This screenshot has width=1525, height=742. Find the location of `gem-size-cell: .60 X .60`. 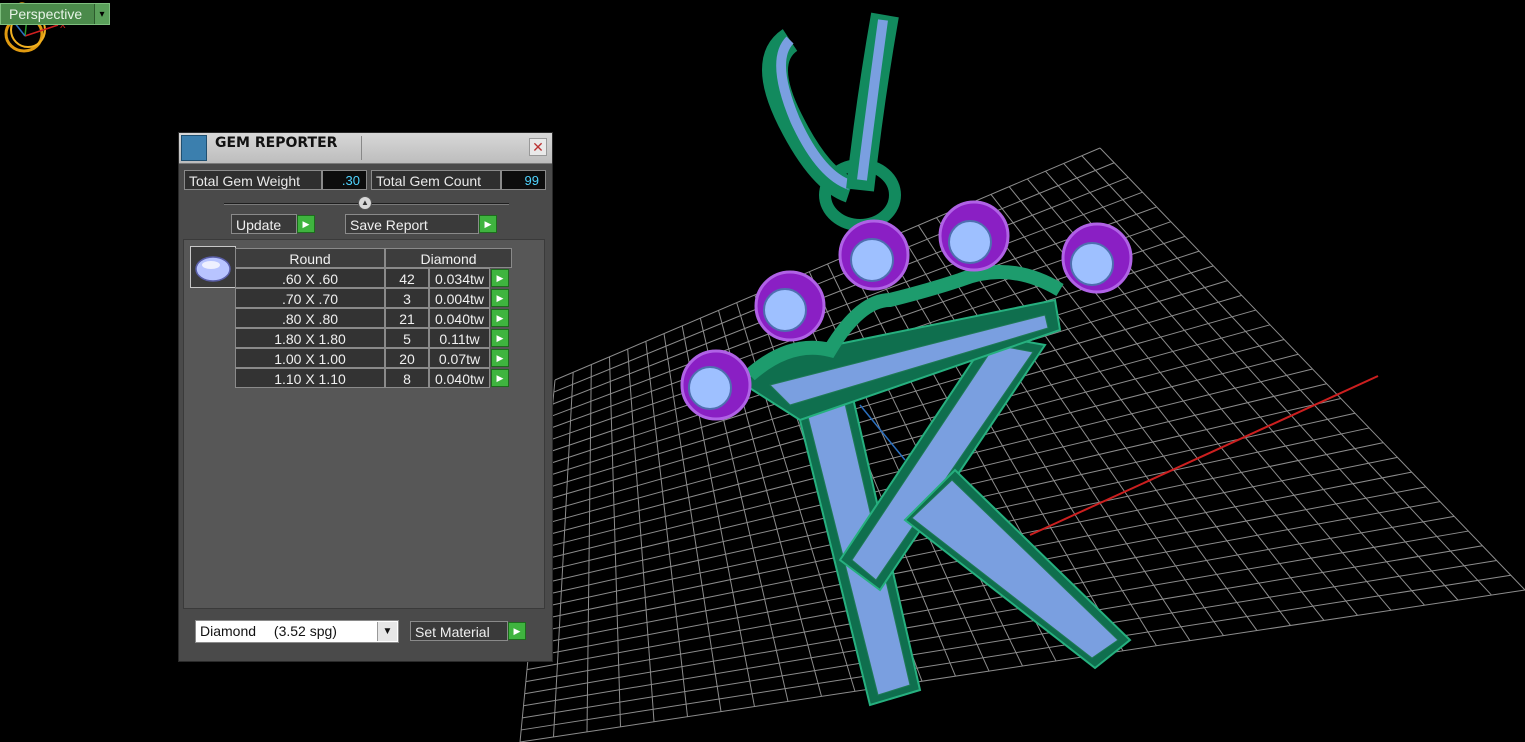

gem-size-cell: .60 X .60 is located at coordinates (310, 278).